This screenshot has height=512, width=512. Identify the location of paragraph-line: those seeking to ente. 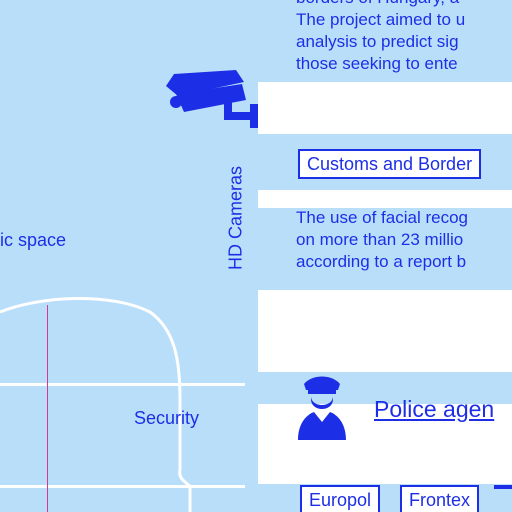
(377, 63).